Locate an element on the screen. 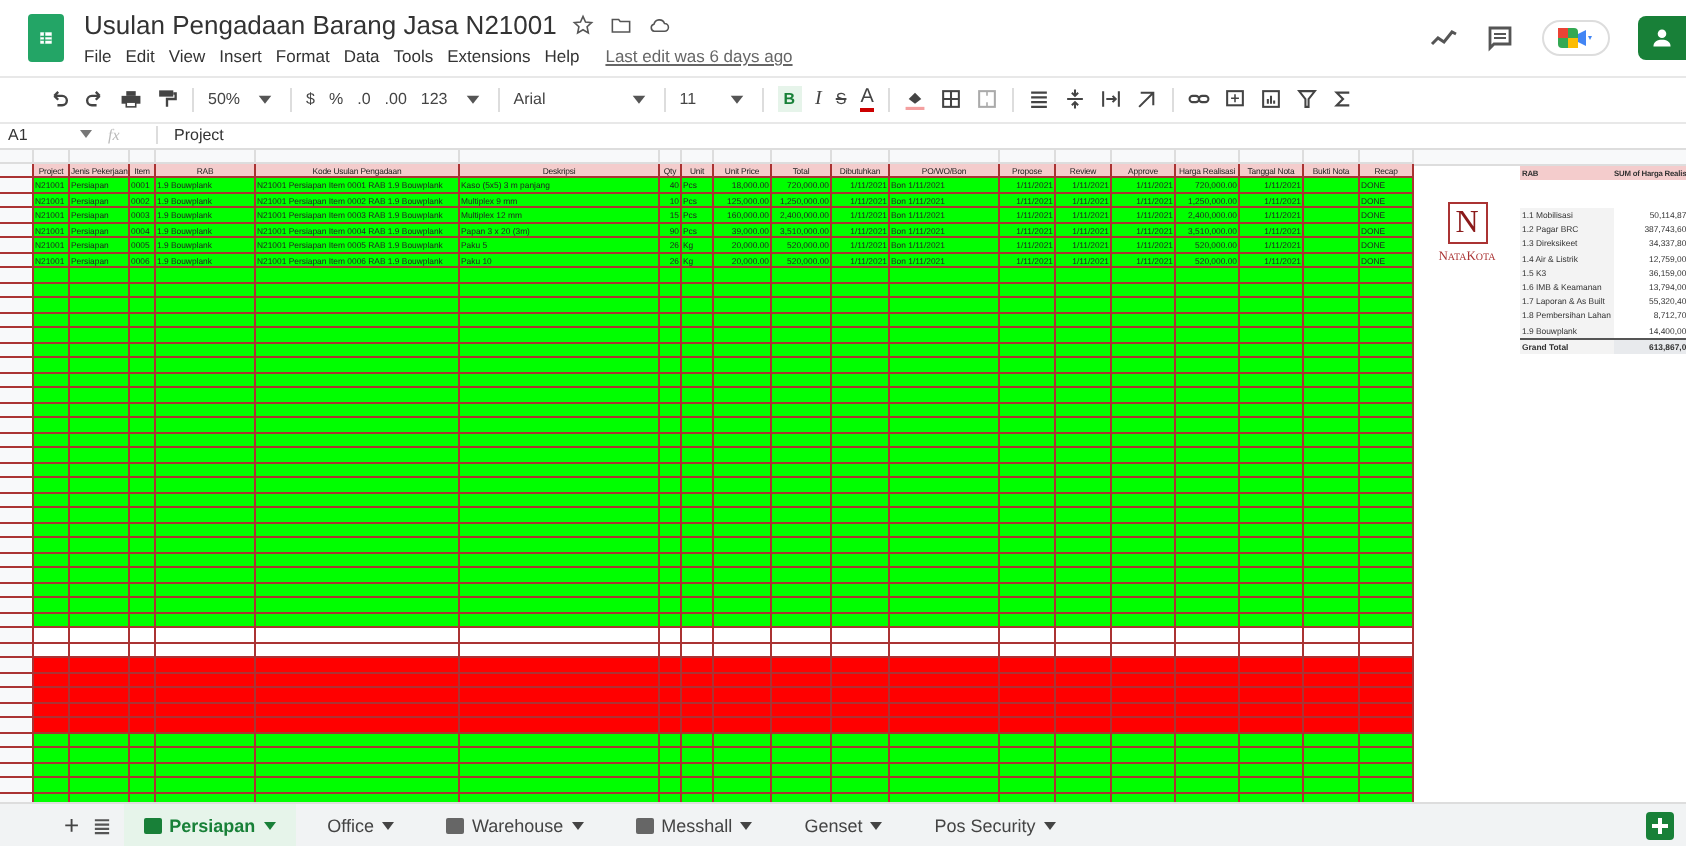  italic-button: I is located at coordinates (818, 99).